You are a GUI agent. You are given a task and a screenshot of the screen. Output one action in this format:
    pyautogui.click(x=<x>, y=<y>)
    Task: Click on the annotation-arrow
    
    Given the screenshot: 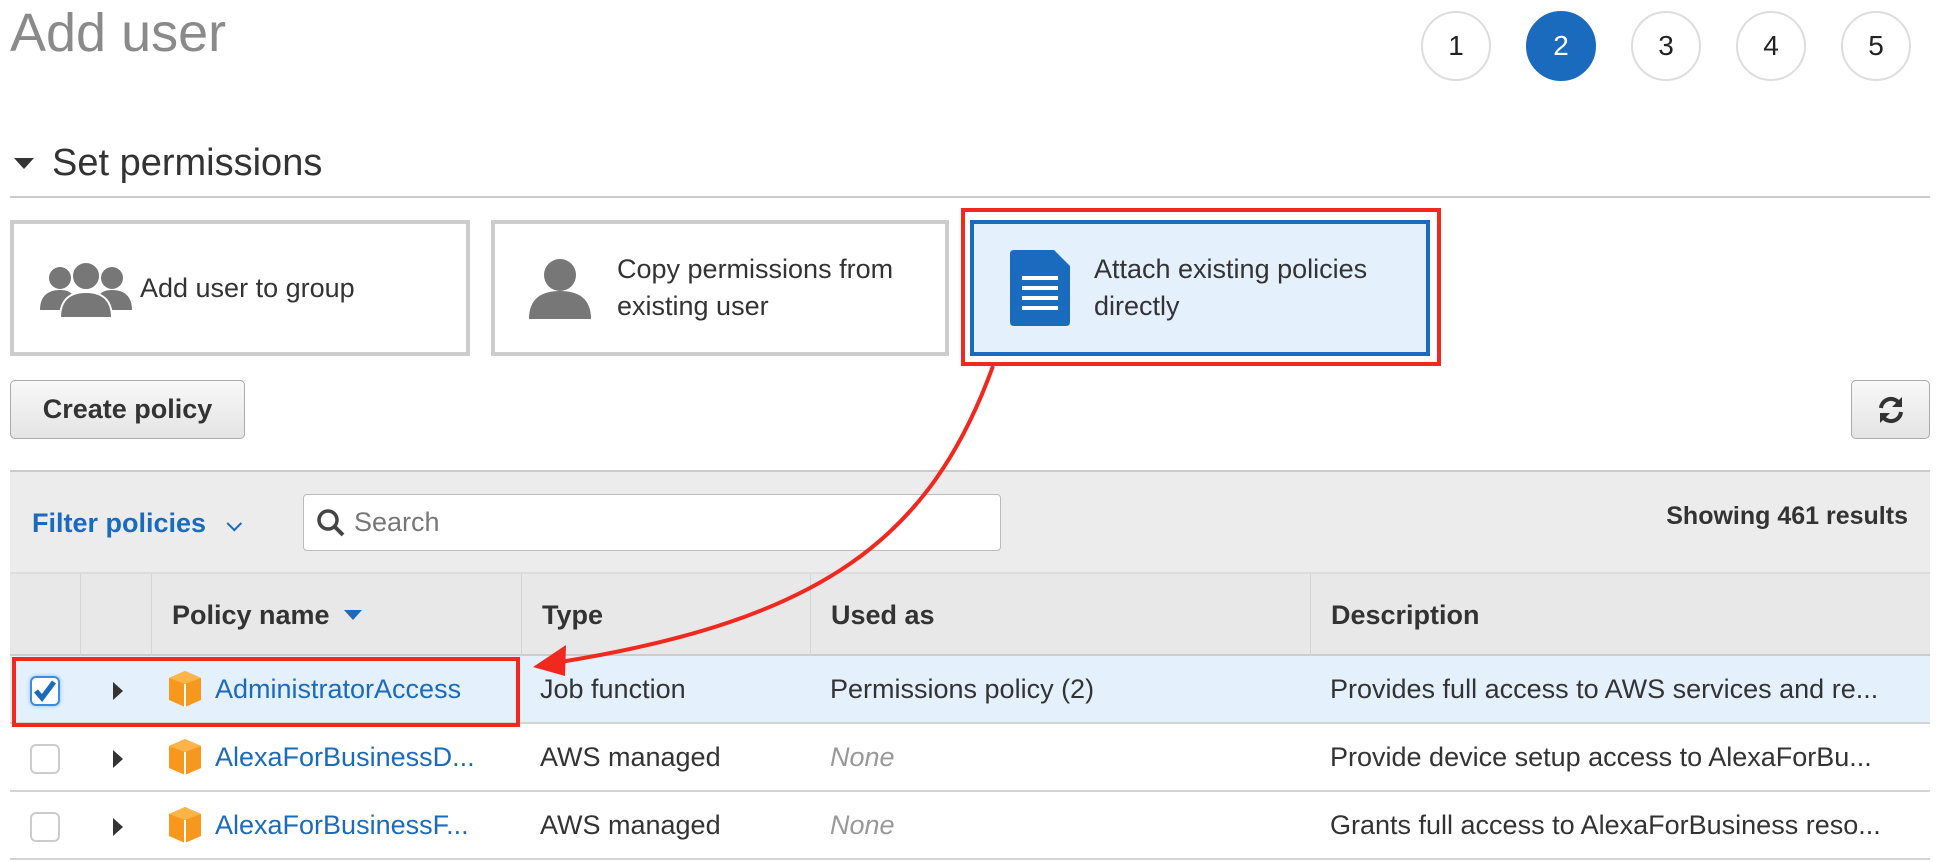 What is the action you would take?
    pyautogui.click(x=764, y=520)
    